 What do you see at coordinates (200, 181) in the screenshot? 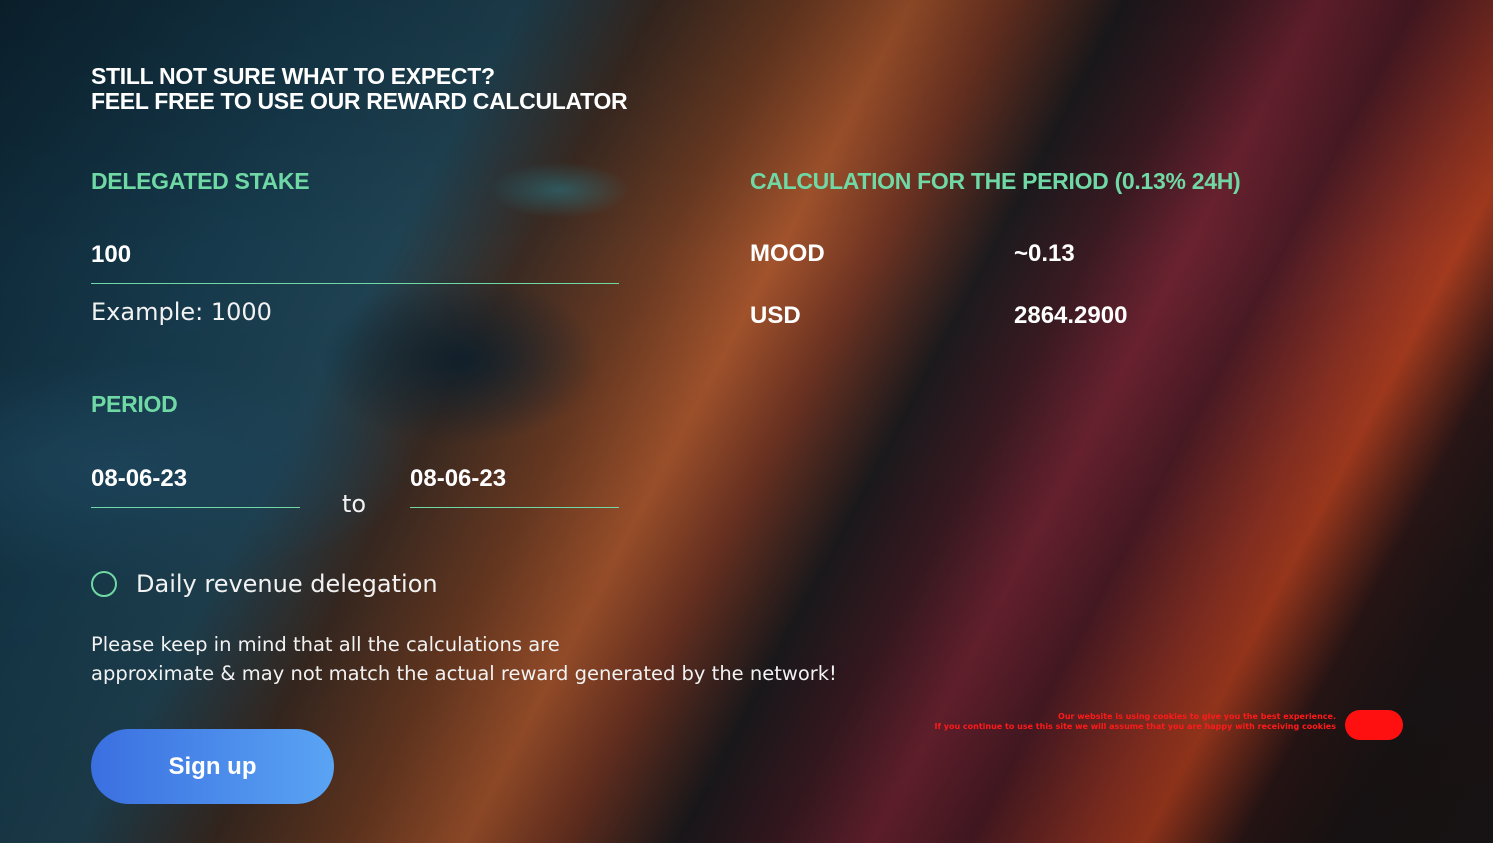
I see `delegated-stake-label: DELEGATED STAKE` at bounding box center [200, 181].